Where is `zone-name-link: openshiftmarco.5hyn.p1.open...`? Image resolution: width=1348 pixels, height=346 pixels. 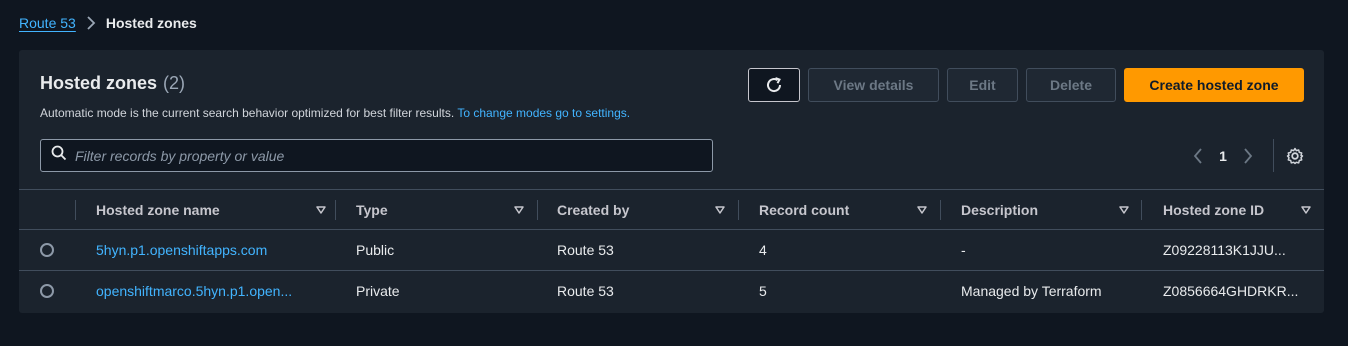 zone-name-link: openshiftmarco.5hyn.p1.open... is located at coordinates (194, 291).